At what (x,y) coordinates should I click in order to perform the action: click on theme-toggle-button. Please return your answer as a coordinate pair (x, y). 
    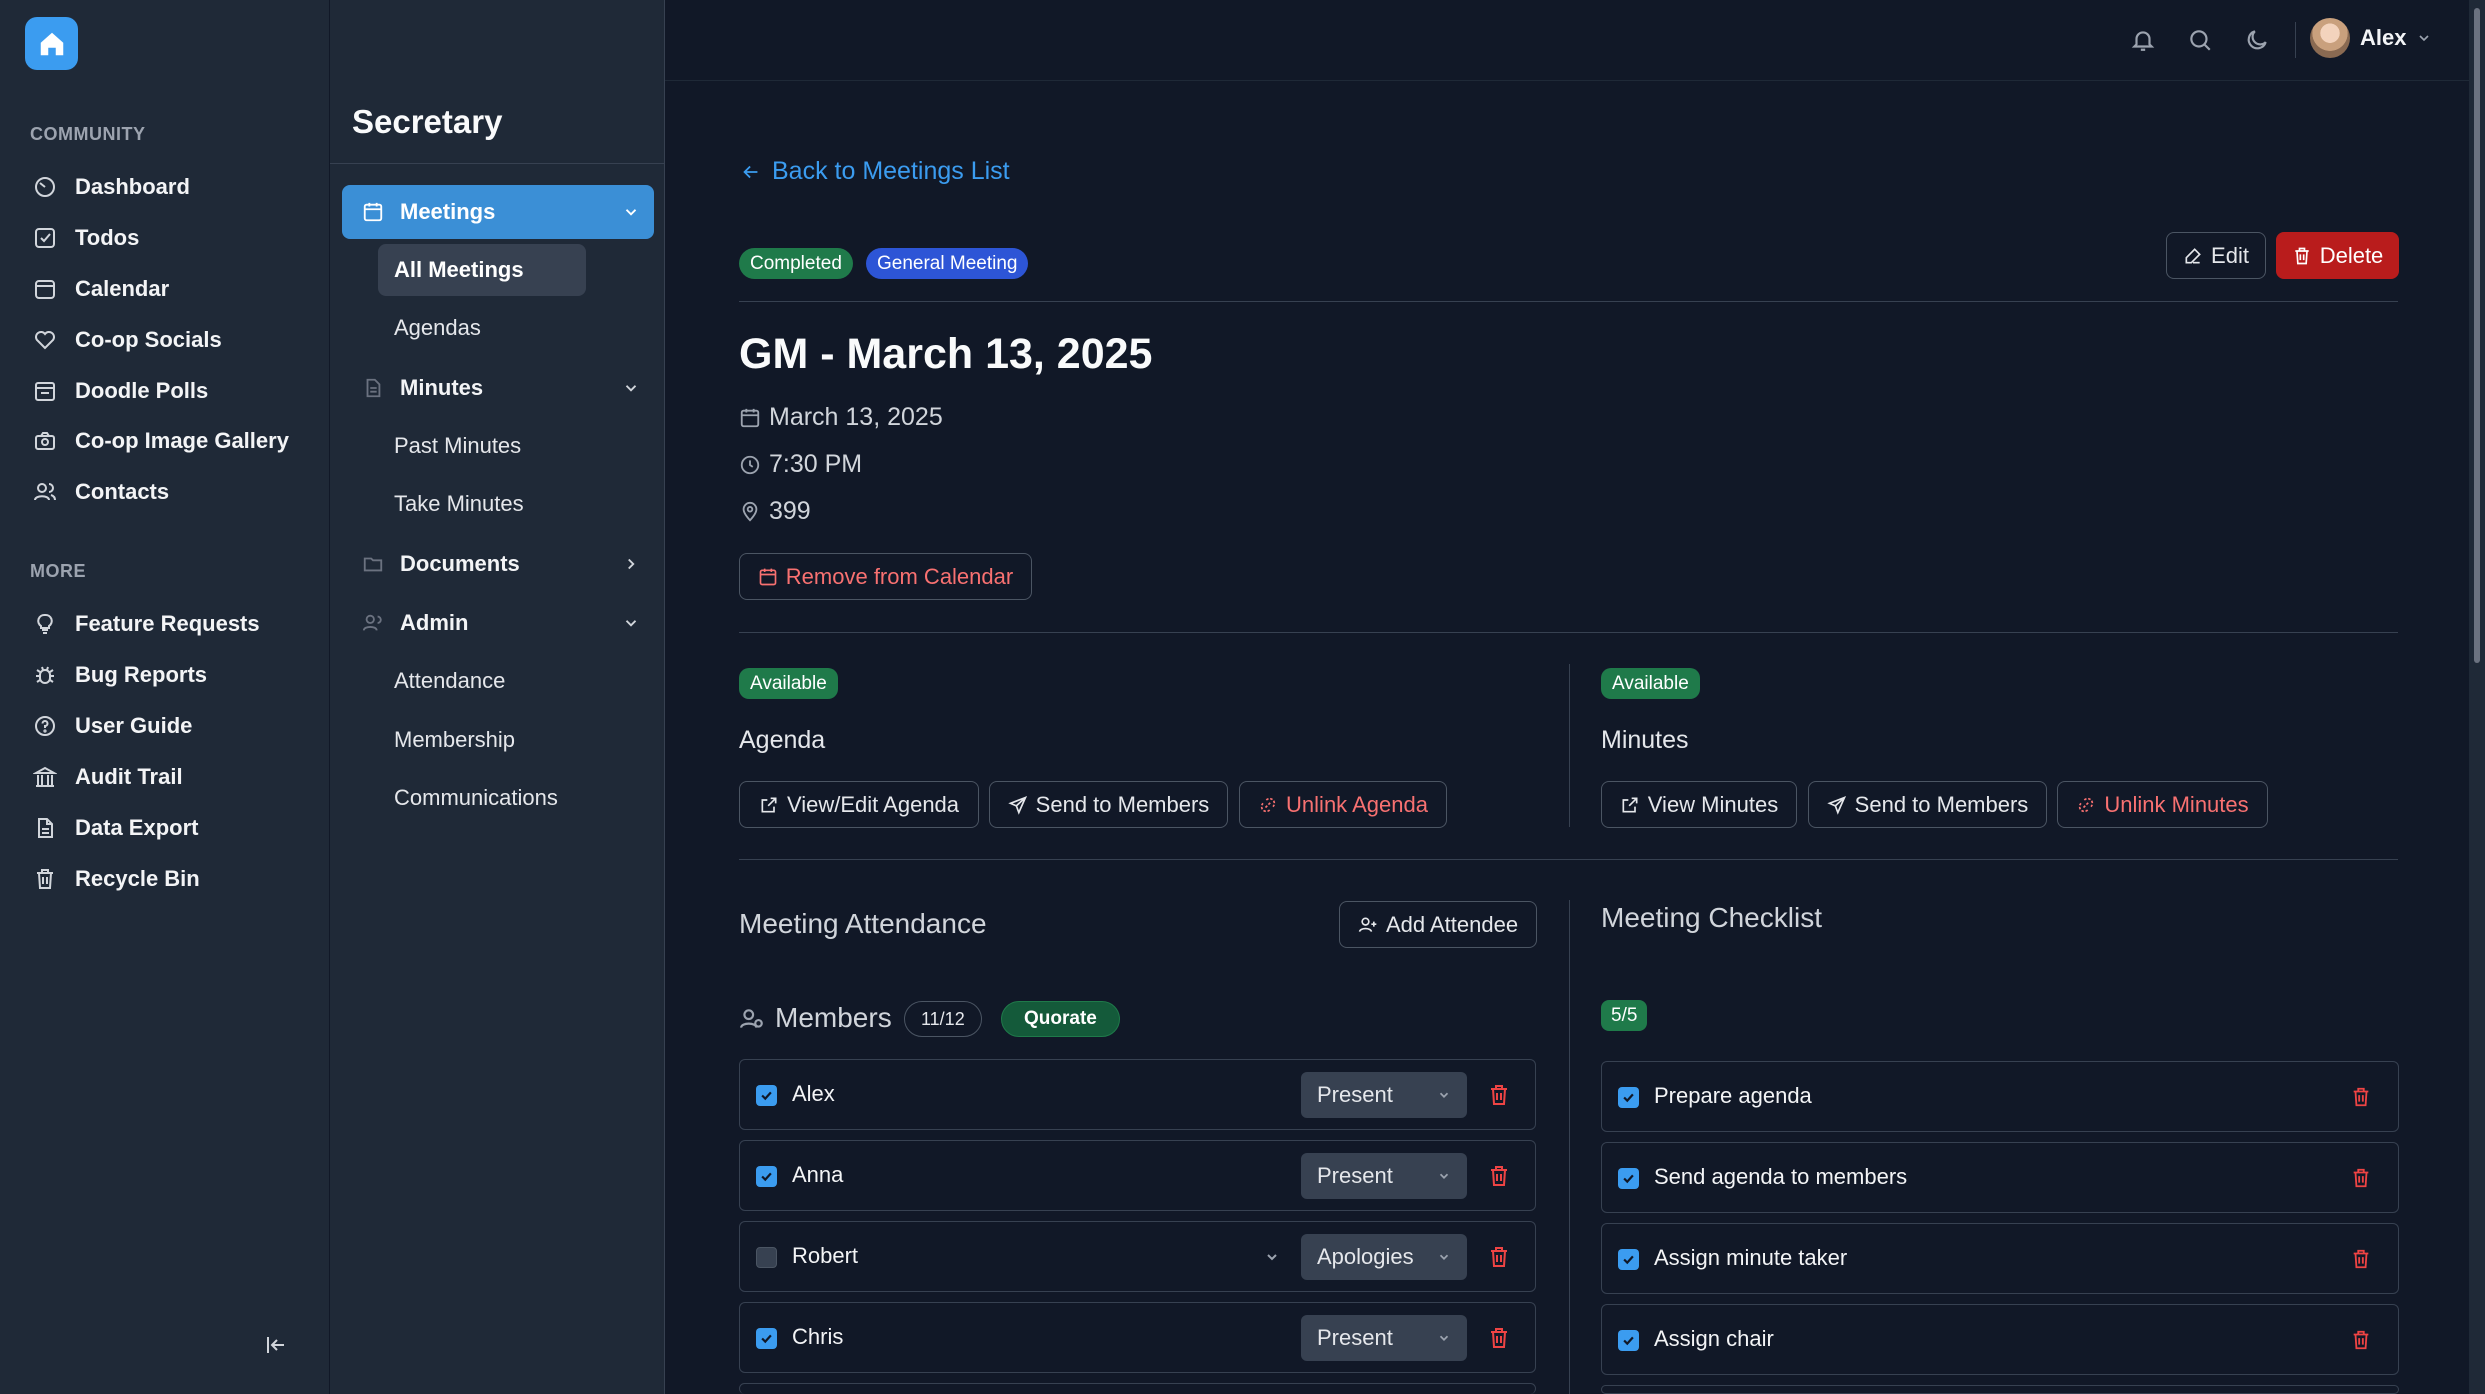
    Looking at the image, I should click on (2257, 40).